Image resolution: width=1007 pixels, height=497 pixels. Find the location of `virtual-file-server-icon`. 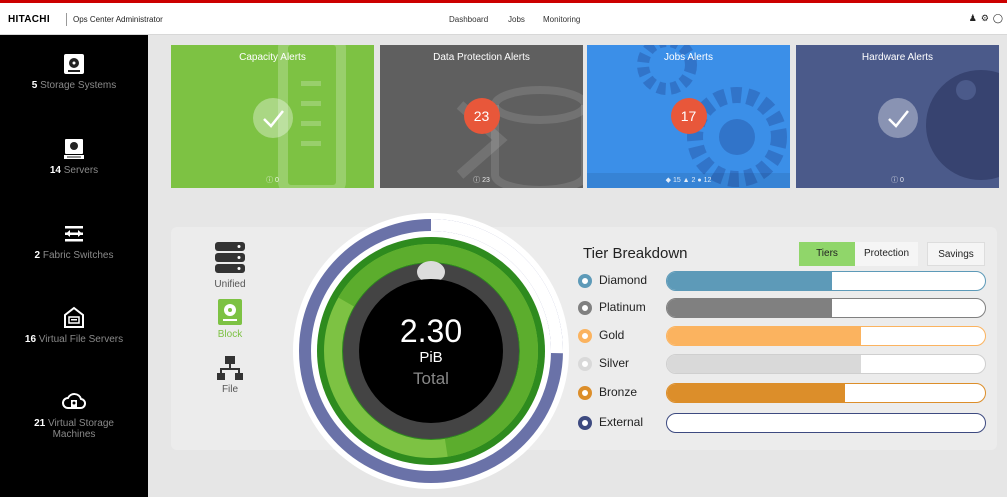

virtual-file-server-icon is located at coordinates (74, 317).